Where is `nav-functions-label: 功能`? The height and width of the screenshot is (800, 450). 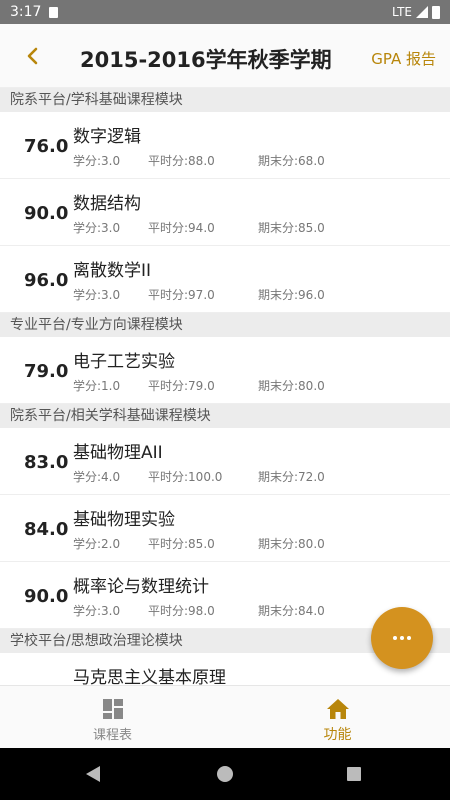
nav-functions-label: 功能 is located at coordinates (337, 735).